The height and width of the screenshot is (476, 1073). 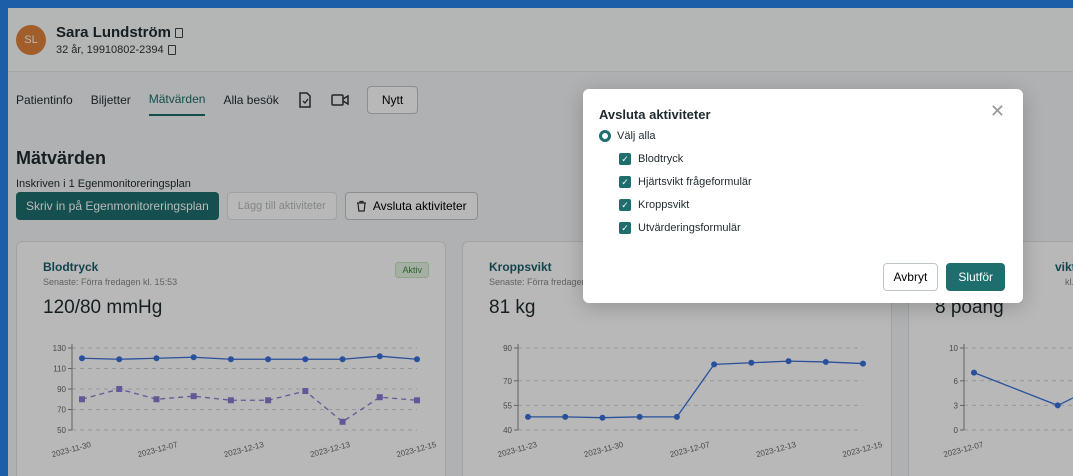 What do you see at coordinates (910, 277) in the screenshot?
I see `cancel-button: Avbryt` at bounding box center [910, 277].